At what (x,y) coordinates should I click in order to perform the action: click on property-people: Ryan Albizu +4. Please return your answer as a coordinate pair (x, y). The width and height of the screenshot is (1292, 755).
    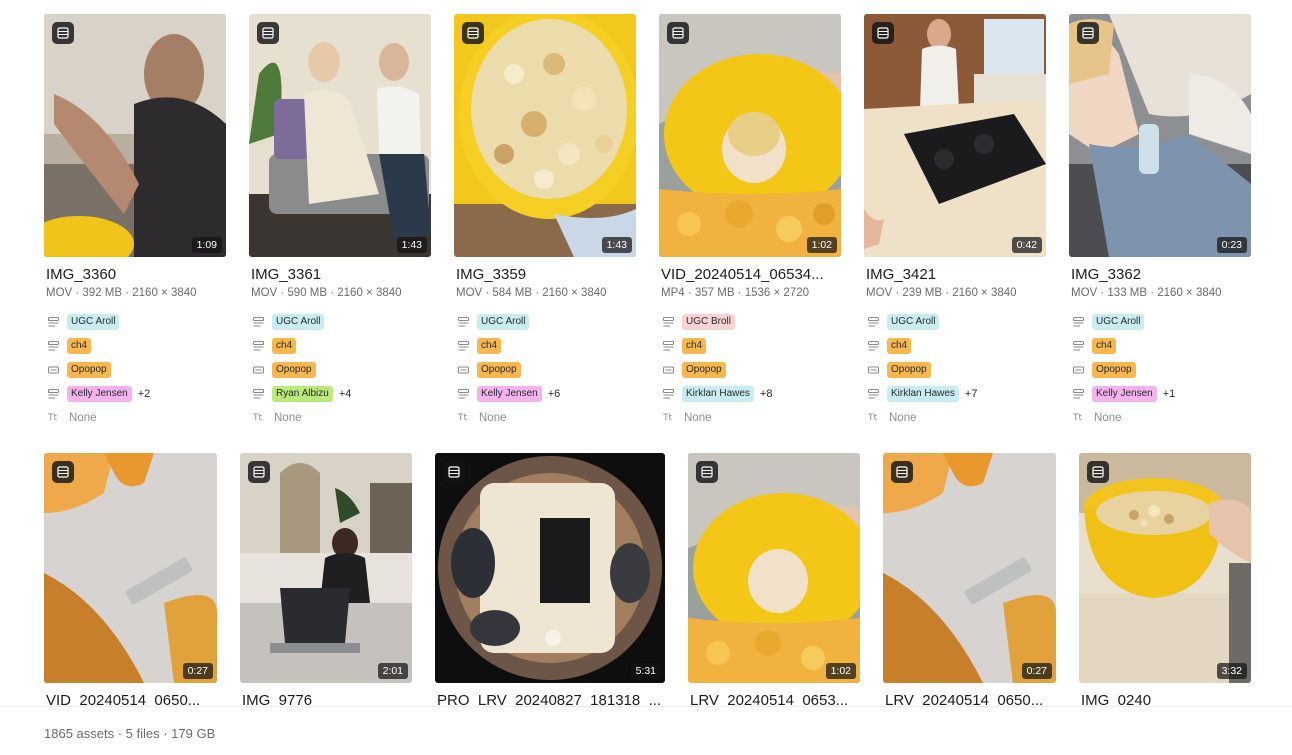
    Looking at the image, I should click on (342, 394).